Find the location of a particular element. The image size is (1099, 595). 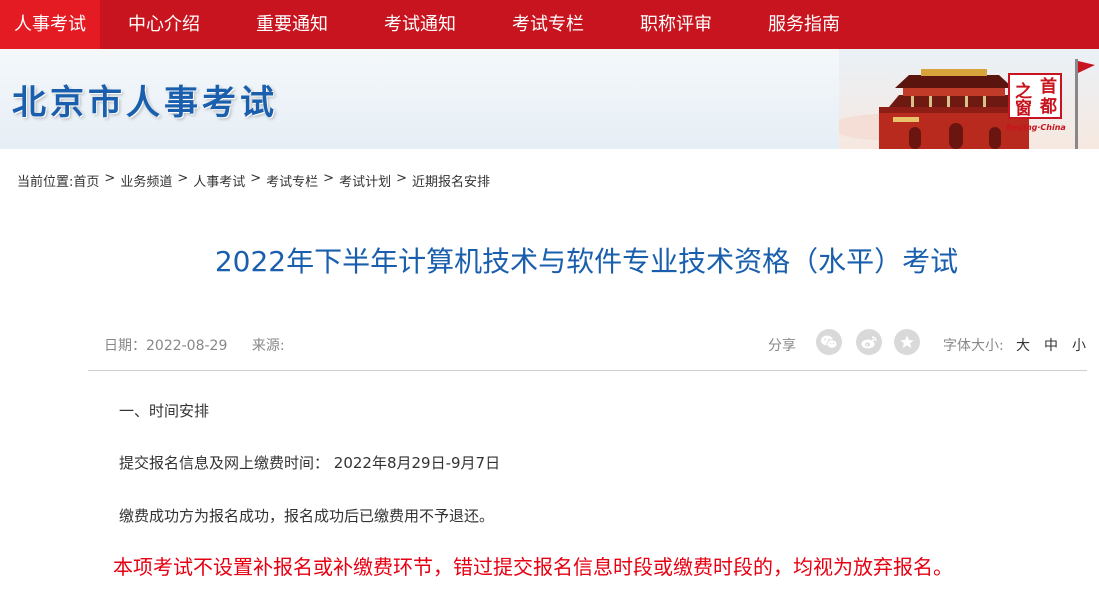

weibo-icon is located at coordinates (869, 342).